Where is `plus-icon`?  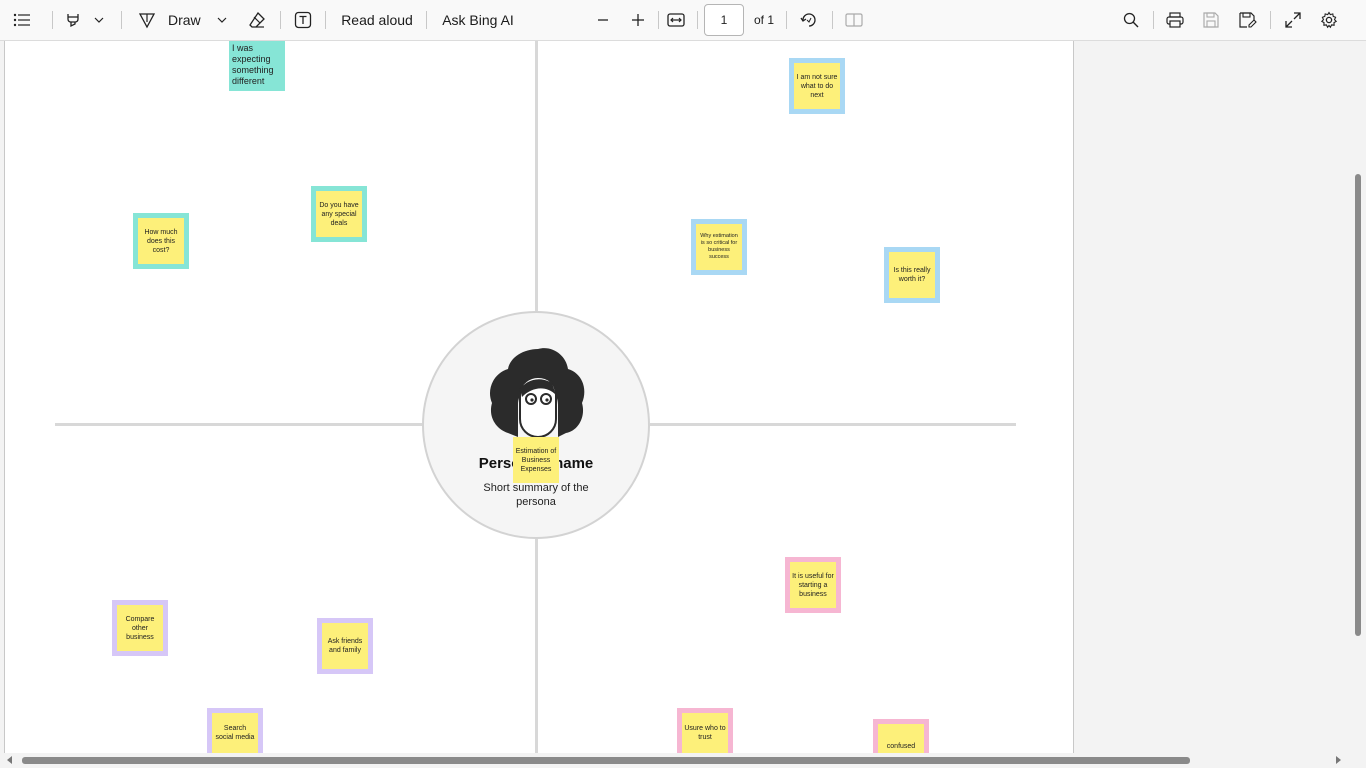
plus-icon is located at coordinates (638, 20).